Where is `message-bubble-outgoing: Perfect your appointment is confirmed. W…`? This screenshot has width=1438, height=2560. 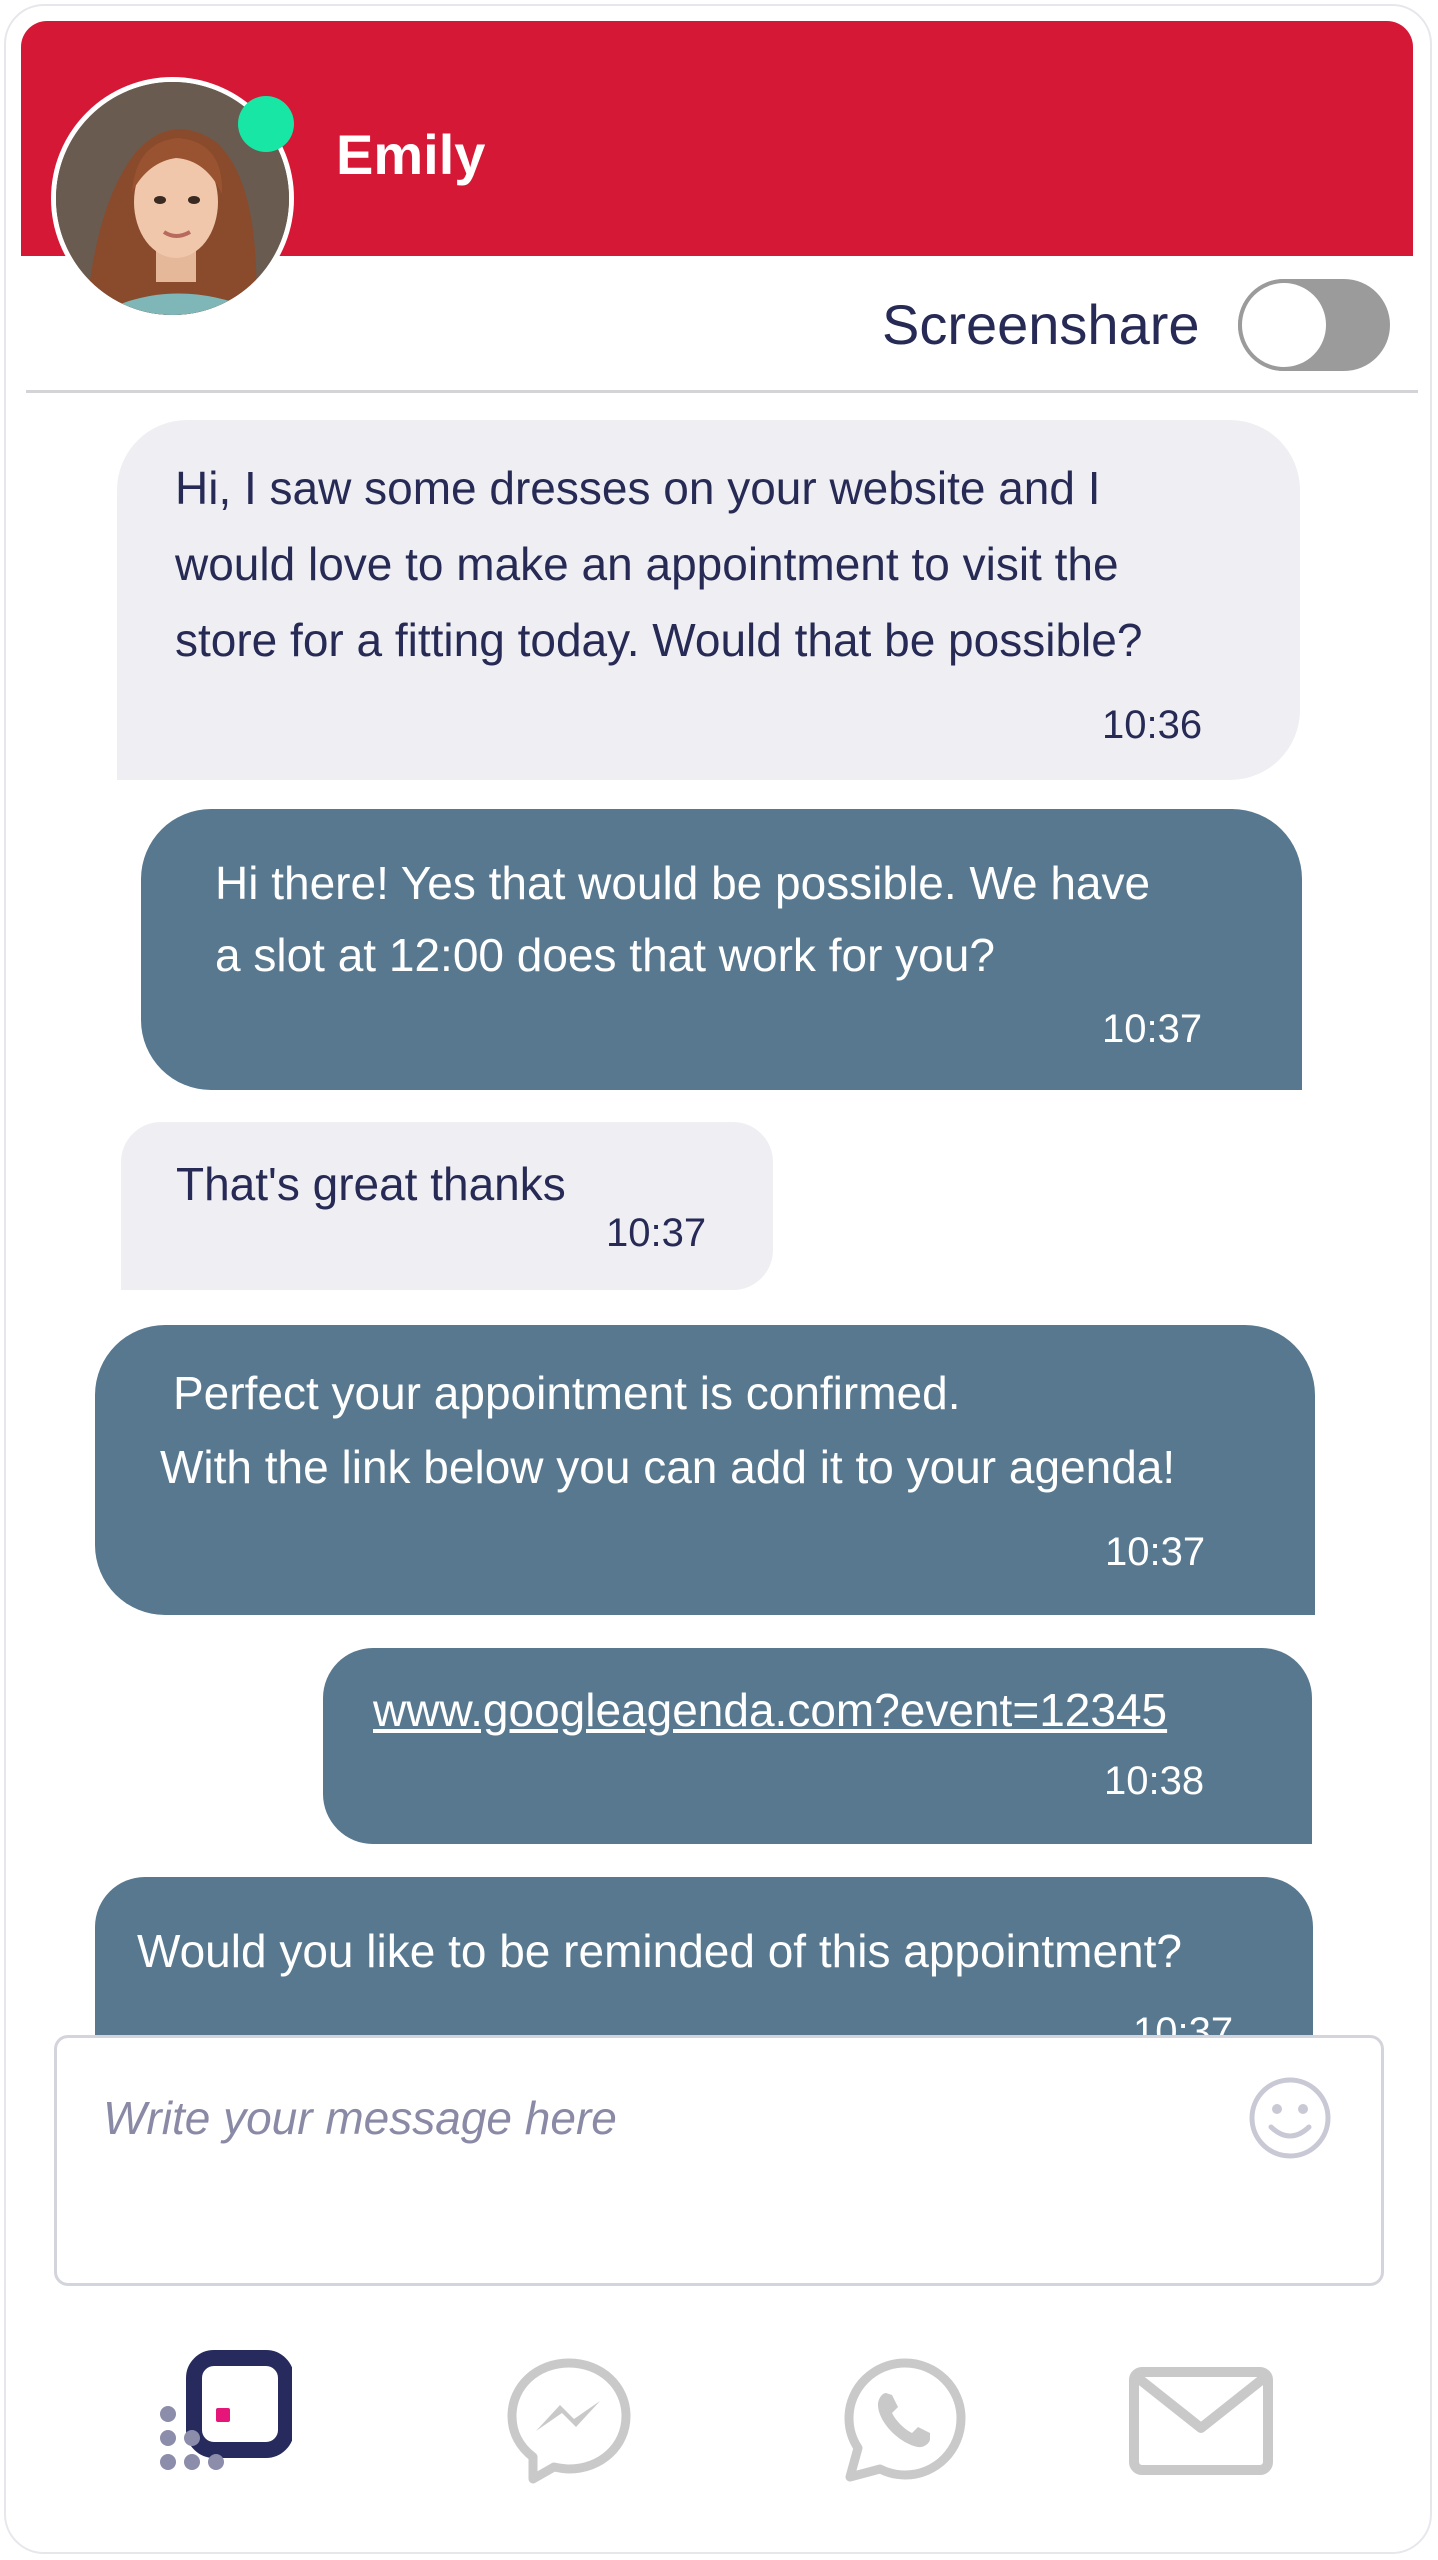
message-bubble-outgoing: Perfect your appointment is confirmed. W… is located at coordinates (705, 1470).